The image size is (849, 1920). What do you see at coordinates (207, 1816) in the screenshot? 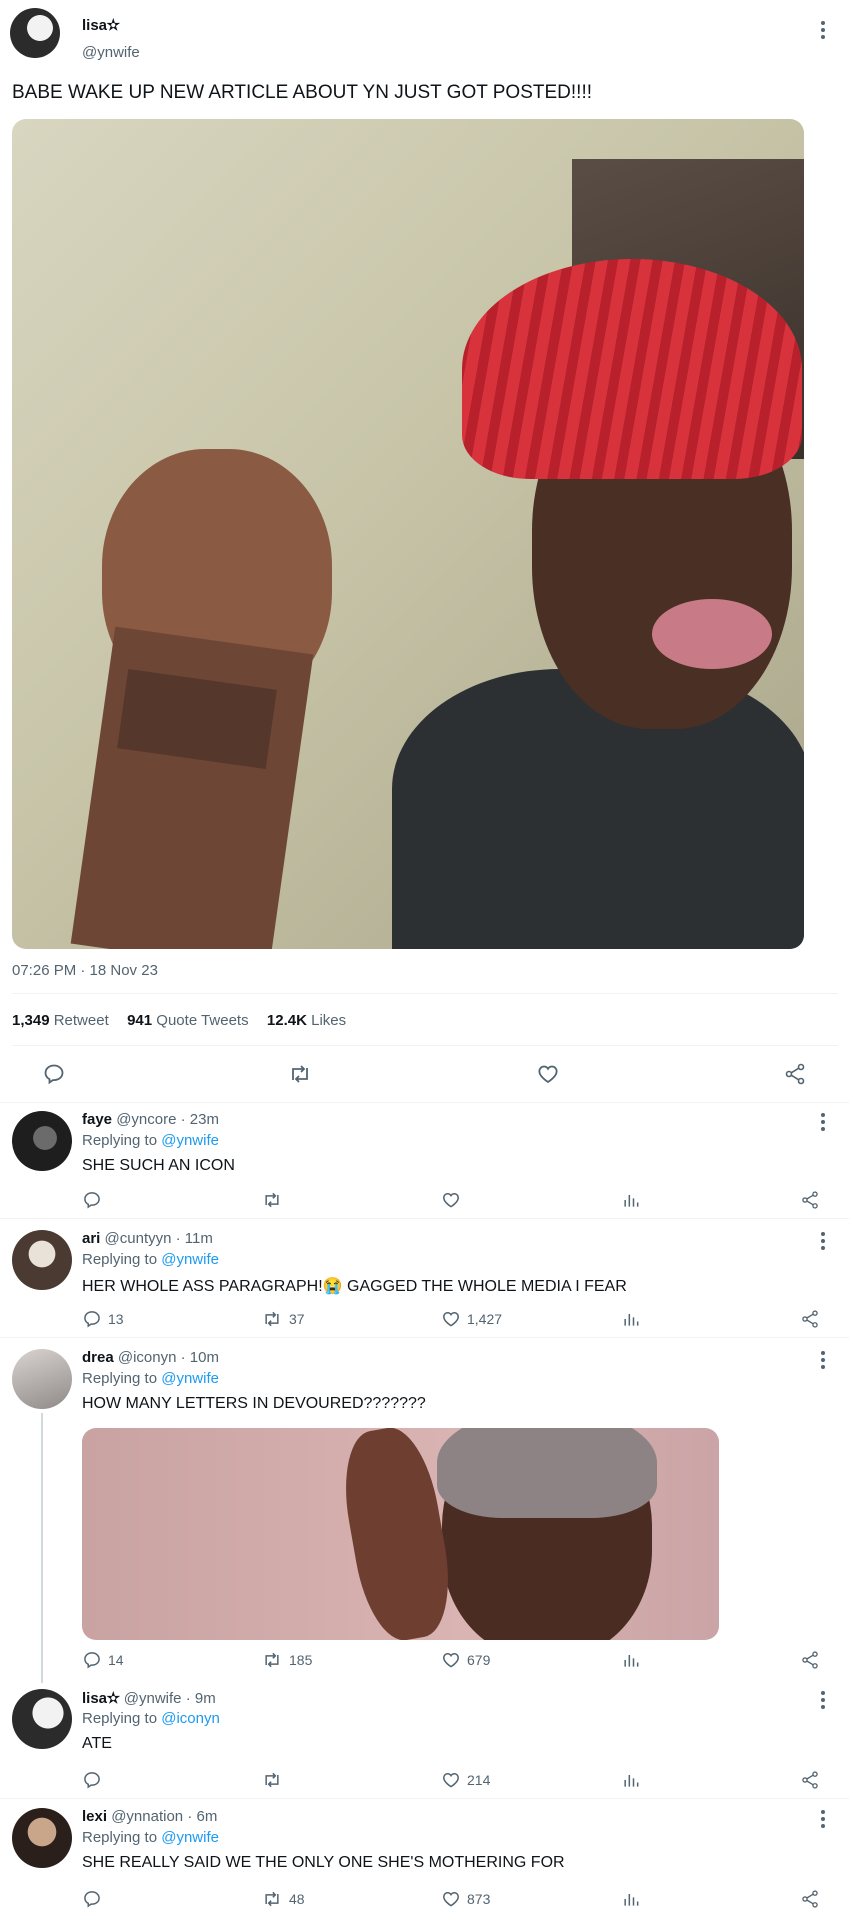
I see `reply-time: 6m` at bounding box center [207, 1816].